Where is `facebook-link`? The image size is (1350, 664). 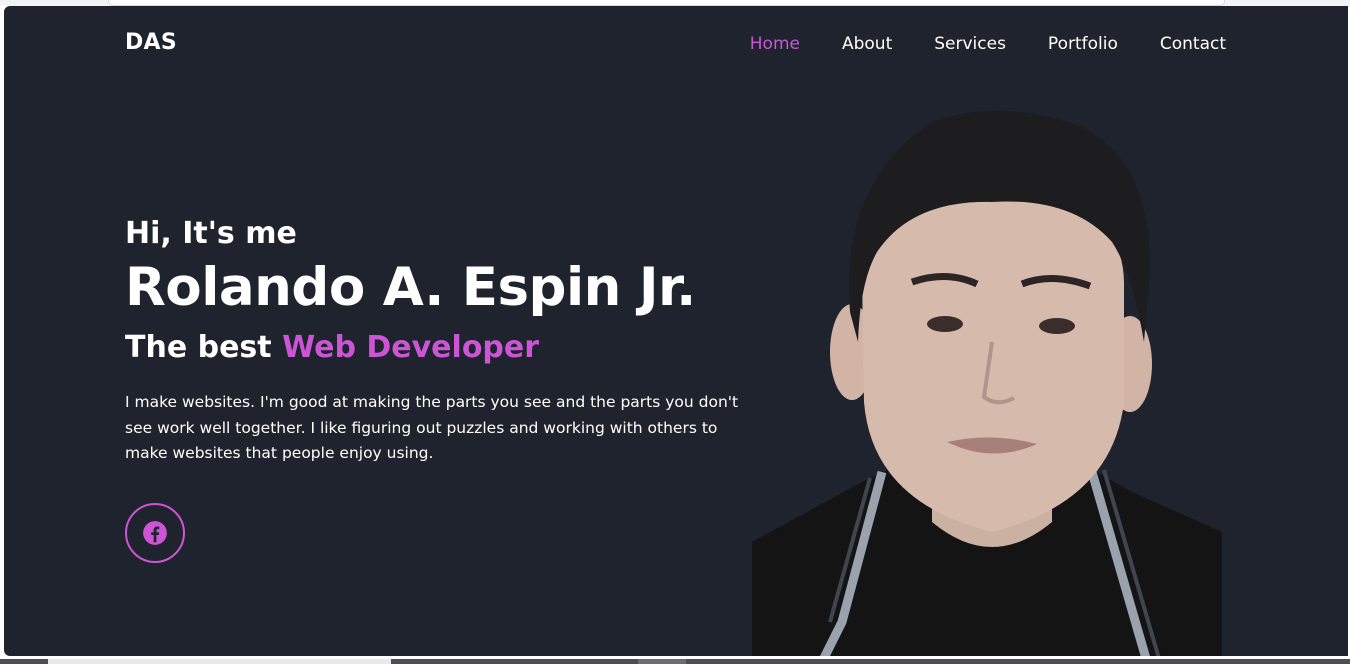 facebook-link is located at coordinates (155, 533).